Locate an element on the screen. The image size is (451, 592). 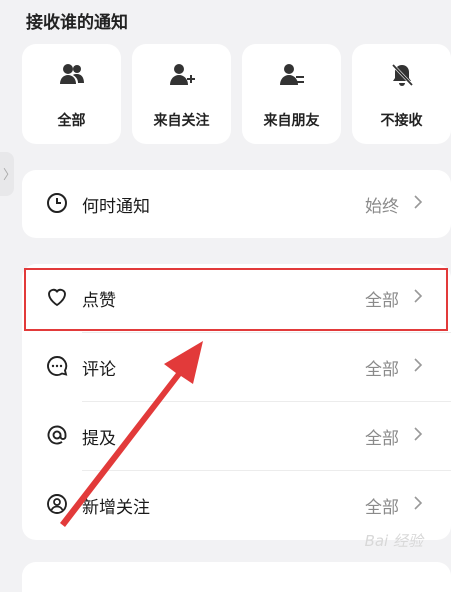
row-label: 何时通知 is located at coordinates (116, 207).